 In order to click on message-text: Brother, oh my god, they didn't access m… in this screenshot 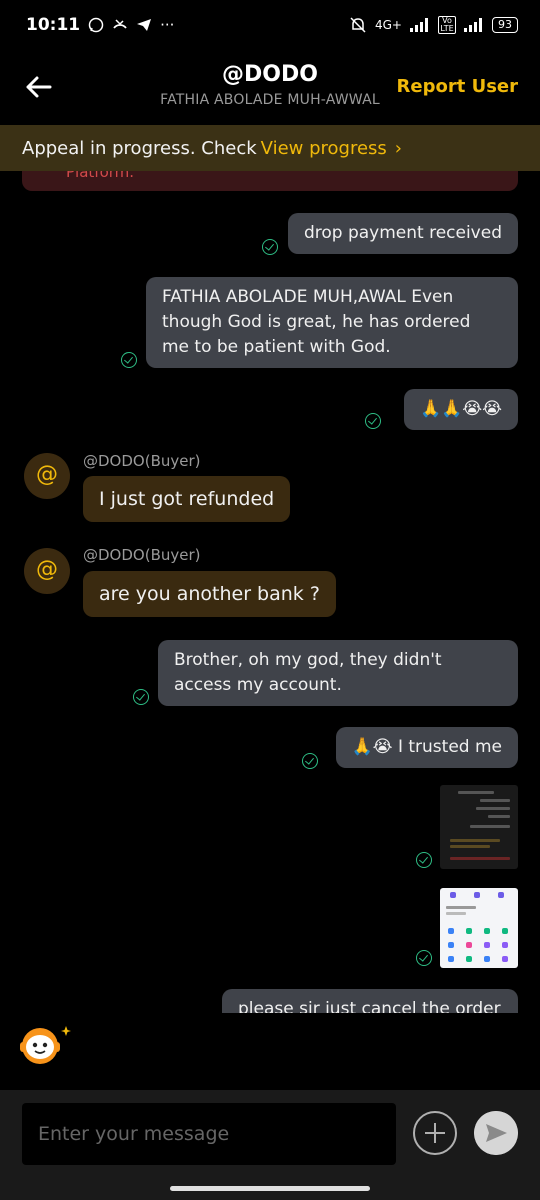, I will do `click(308, 672)`.